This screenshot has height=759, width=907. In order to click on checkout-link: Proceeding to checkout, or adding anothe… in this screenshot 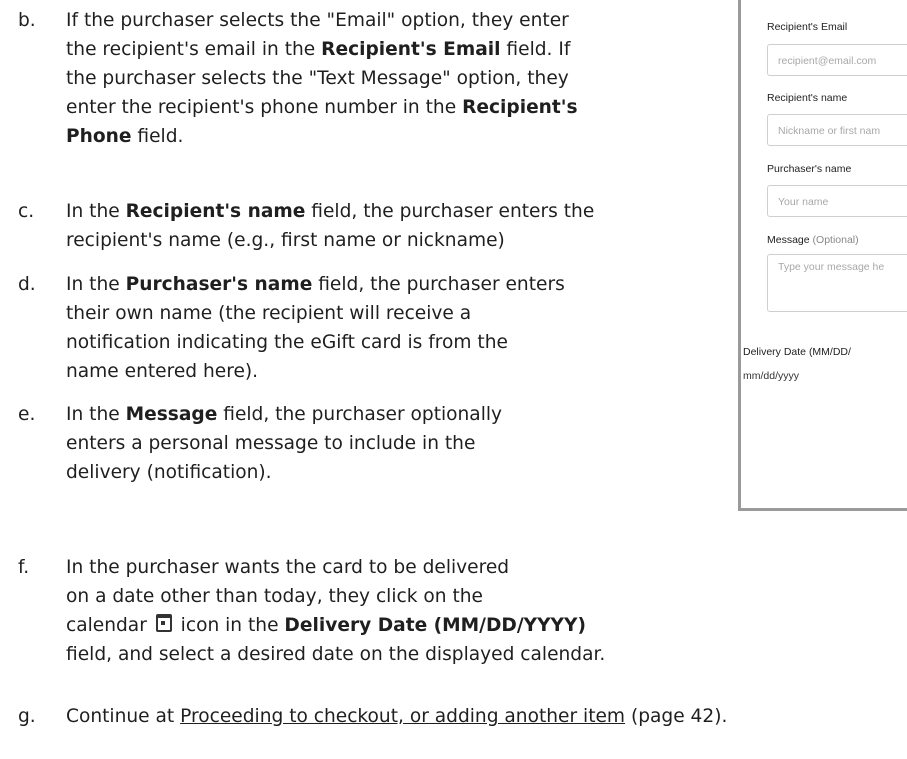, I will do `click(402, 716)`.